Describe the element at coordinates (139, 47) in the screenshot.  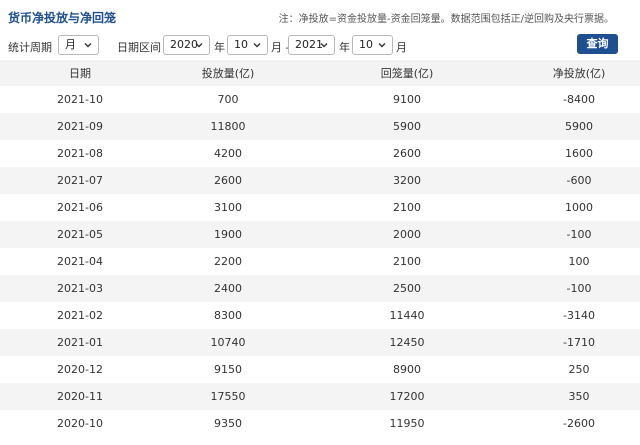
I see `date-range-label: 日期区间` at that location.